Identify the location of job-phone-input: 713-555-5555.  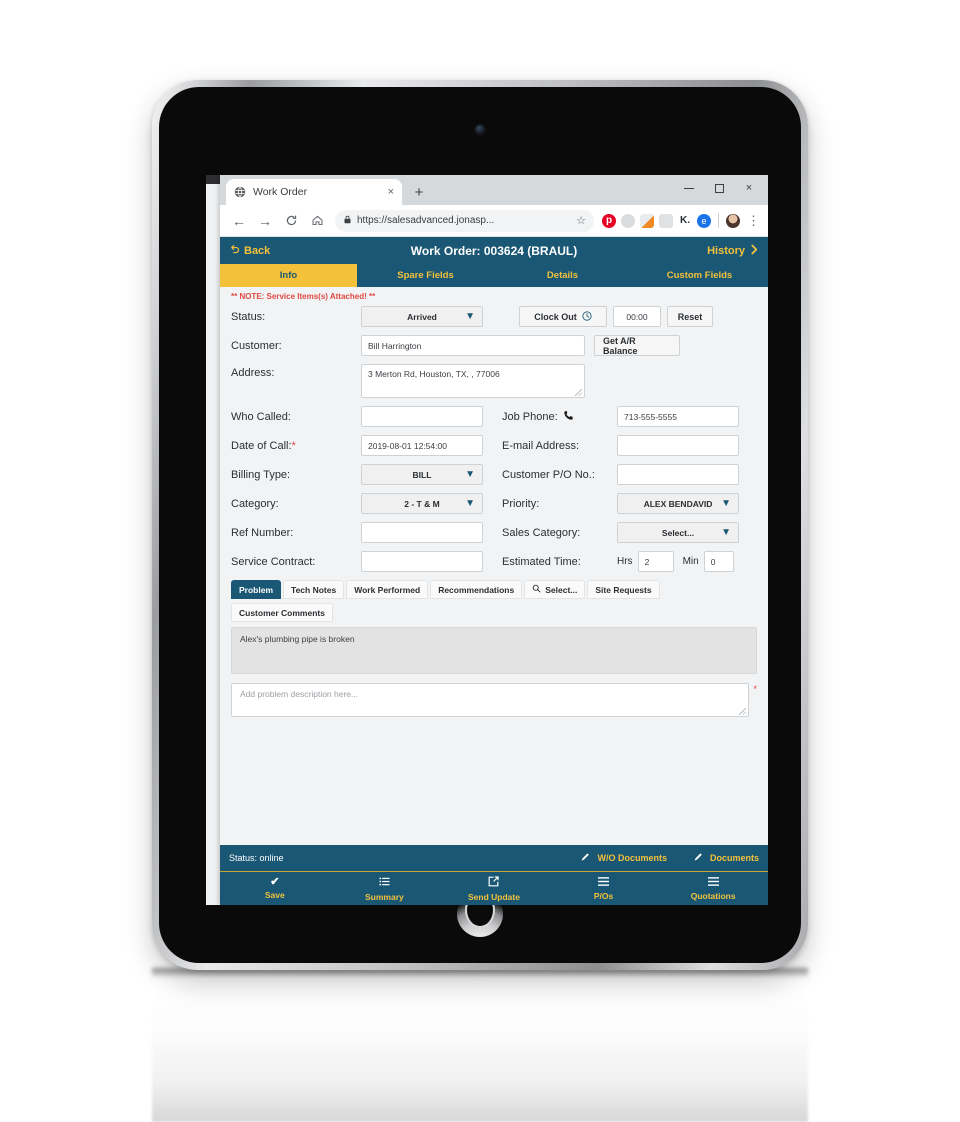
(678, 416).